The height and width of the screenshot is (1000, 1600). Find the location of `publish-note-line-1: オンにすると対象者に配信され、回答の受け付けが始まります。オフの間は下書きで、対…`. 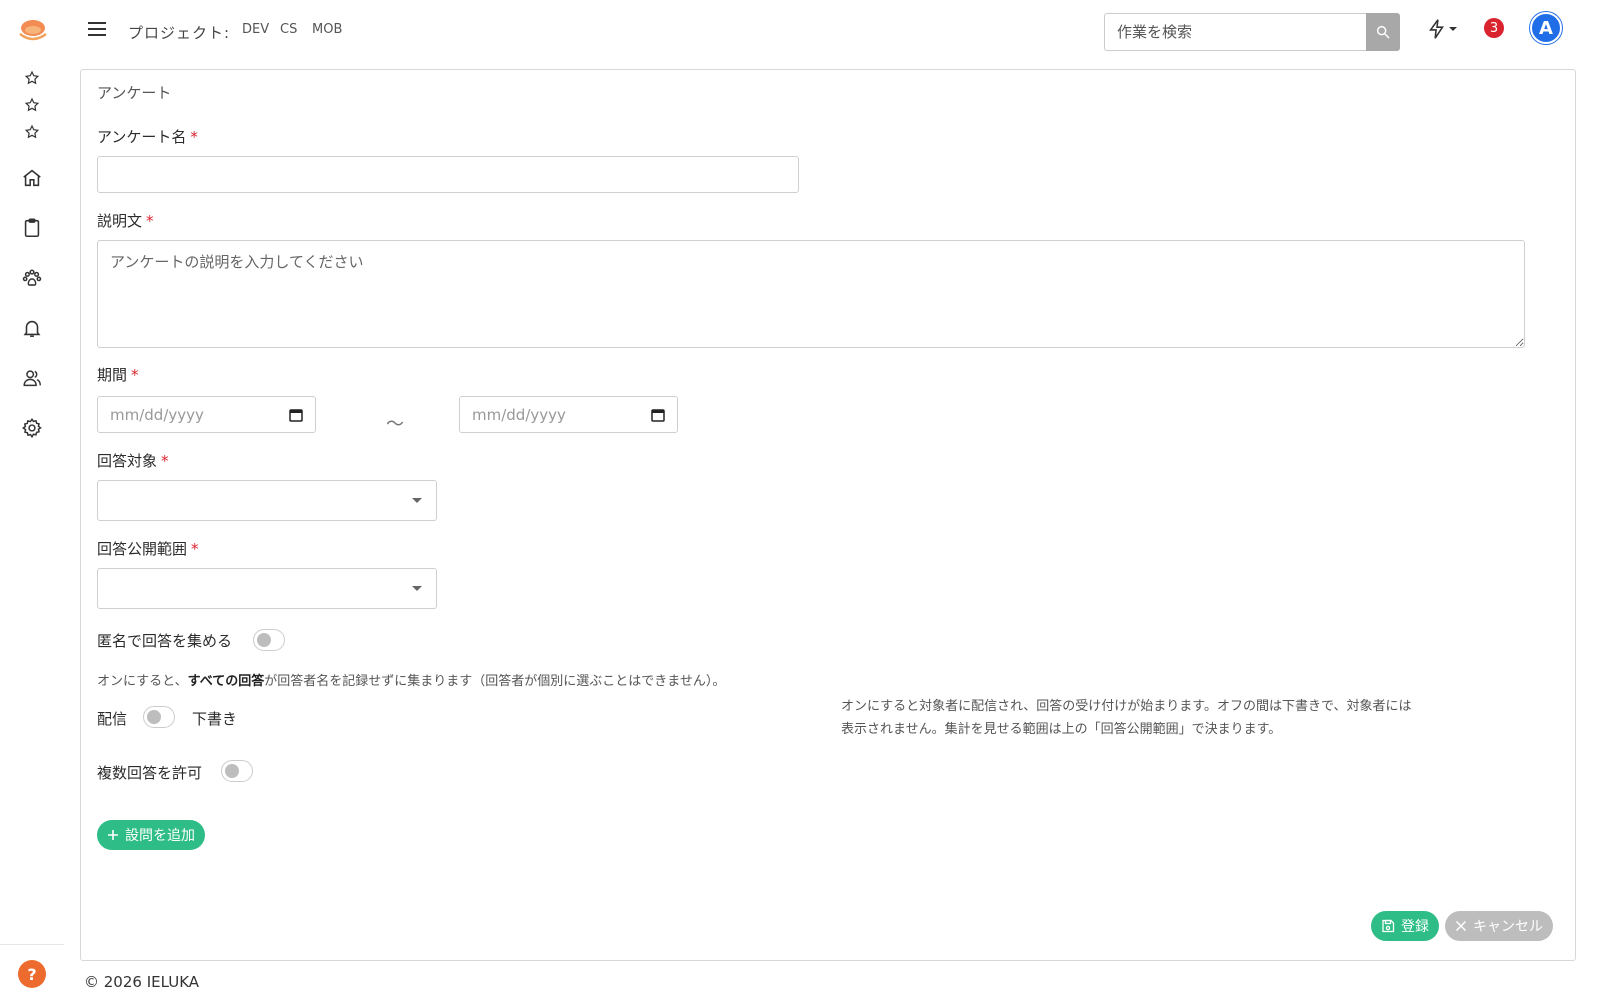

publish-note-line-1: オンにすると対象者に配信され、回答の受け付けが始まります。オフの間は下書きで、対… is located at coordinates (1126, 706).